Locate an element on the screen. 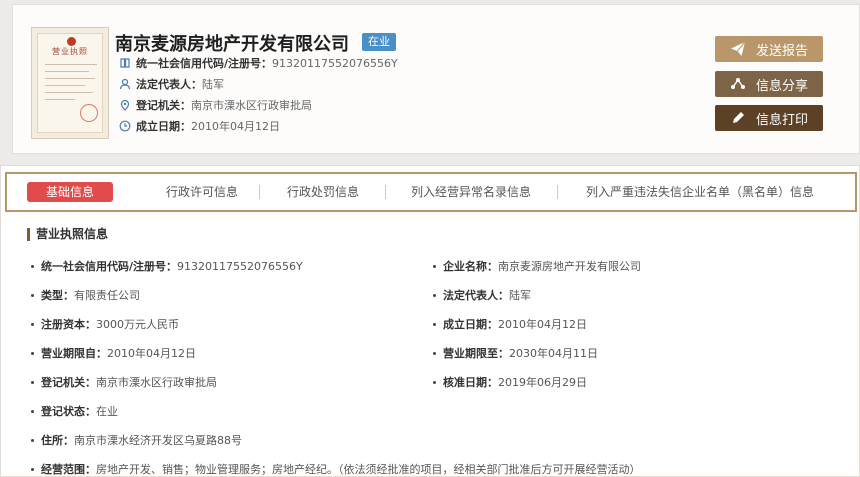  field-value: 在业 is located at coordinates (107, 411).